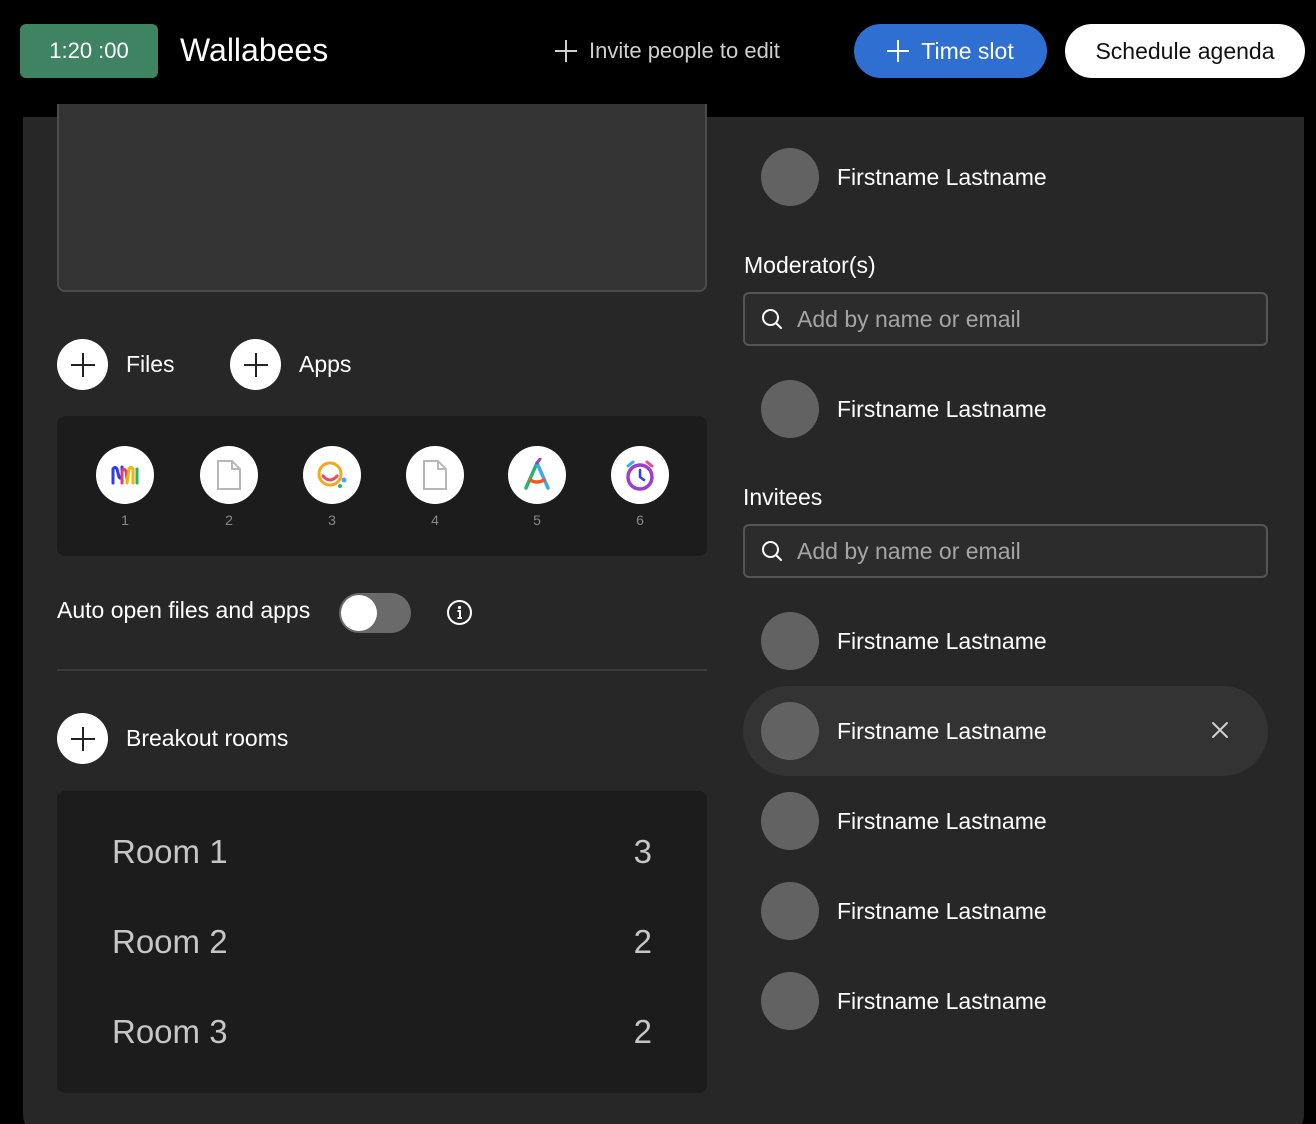 The image size is (1316, 1124). Describe the element at coordinates (125, 520) in the screenshot. I see `attachment-number: 1` at that location.